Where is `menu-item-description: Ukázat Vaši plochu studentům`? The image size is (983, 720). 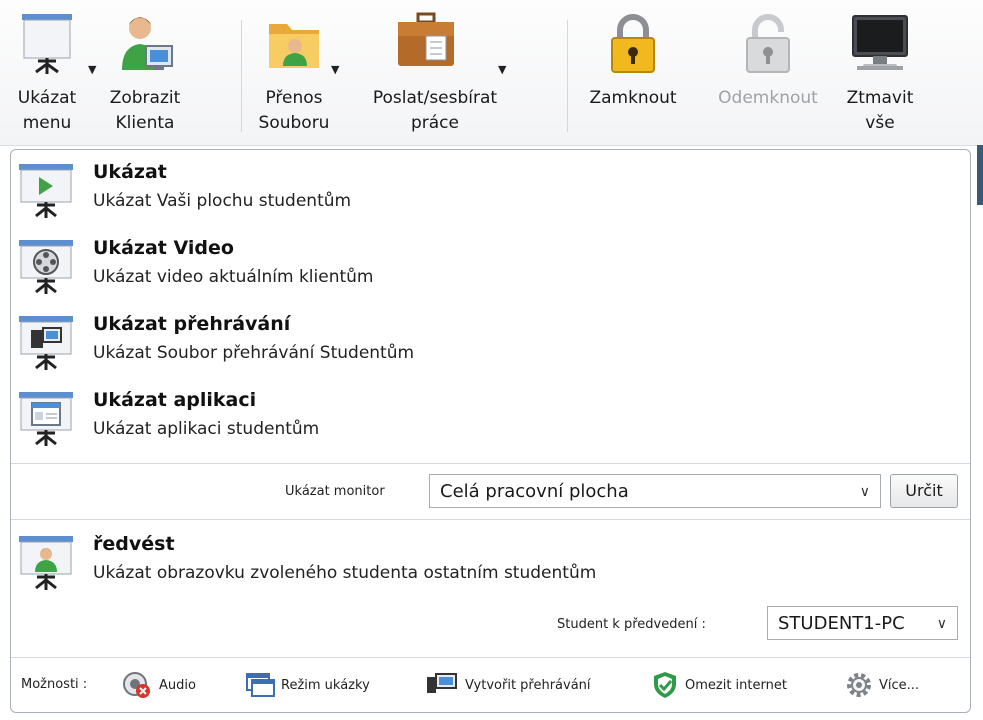
menu-item-description: Ukázat Vaši plochu studentům is located at coordinates (222, 201).